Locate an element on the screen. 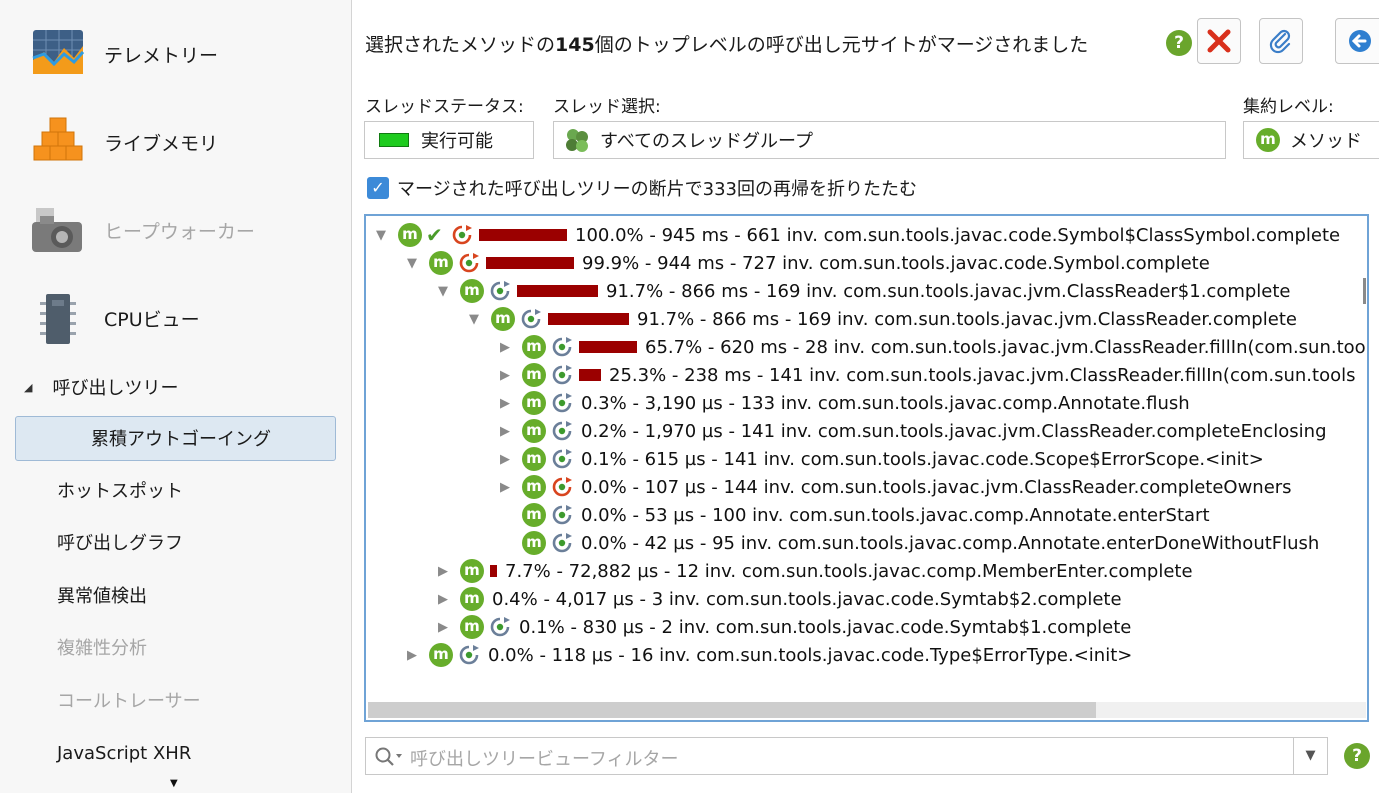  sidebar-item-outlier-detection: 異常値検出 is located at coordinates (102, 597).